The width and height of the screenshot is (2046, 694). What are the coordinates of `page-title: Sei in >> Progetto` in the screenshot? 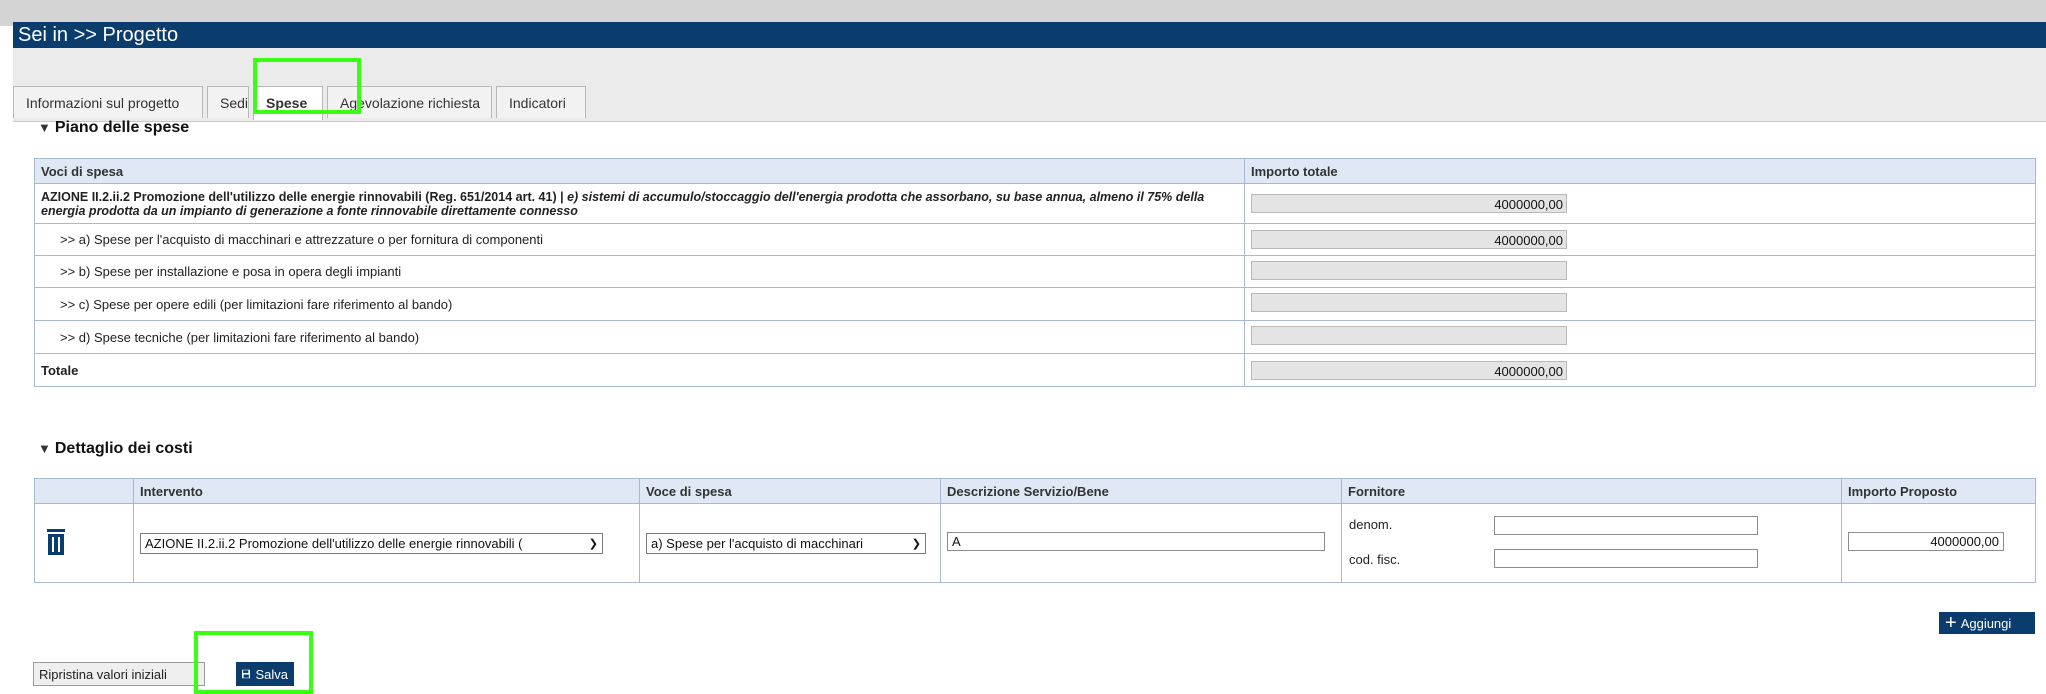 It's located at (1029, 35).